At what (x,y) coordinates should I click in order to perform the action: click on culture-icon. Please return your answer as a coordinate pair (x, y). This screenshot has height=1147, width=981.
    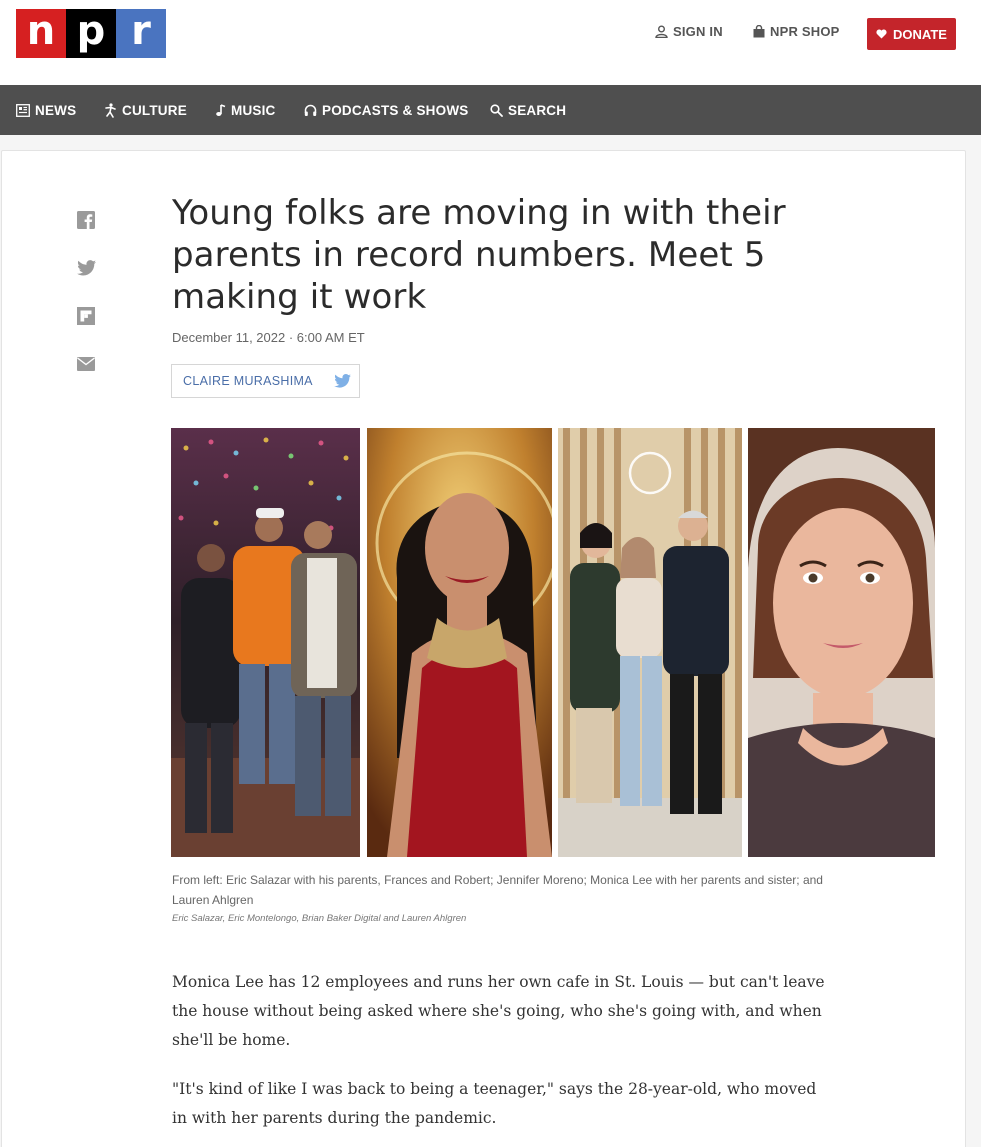
    Looking at the image, I should click on (110, 110).